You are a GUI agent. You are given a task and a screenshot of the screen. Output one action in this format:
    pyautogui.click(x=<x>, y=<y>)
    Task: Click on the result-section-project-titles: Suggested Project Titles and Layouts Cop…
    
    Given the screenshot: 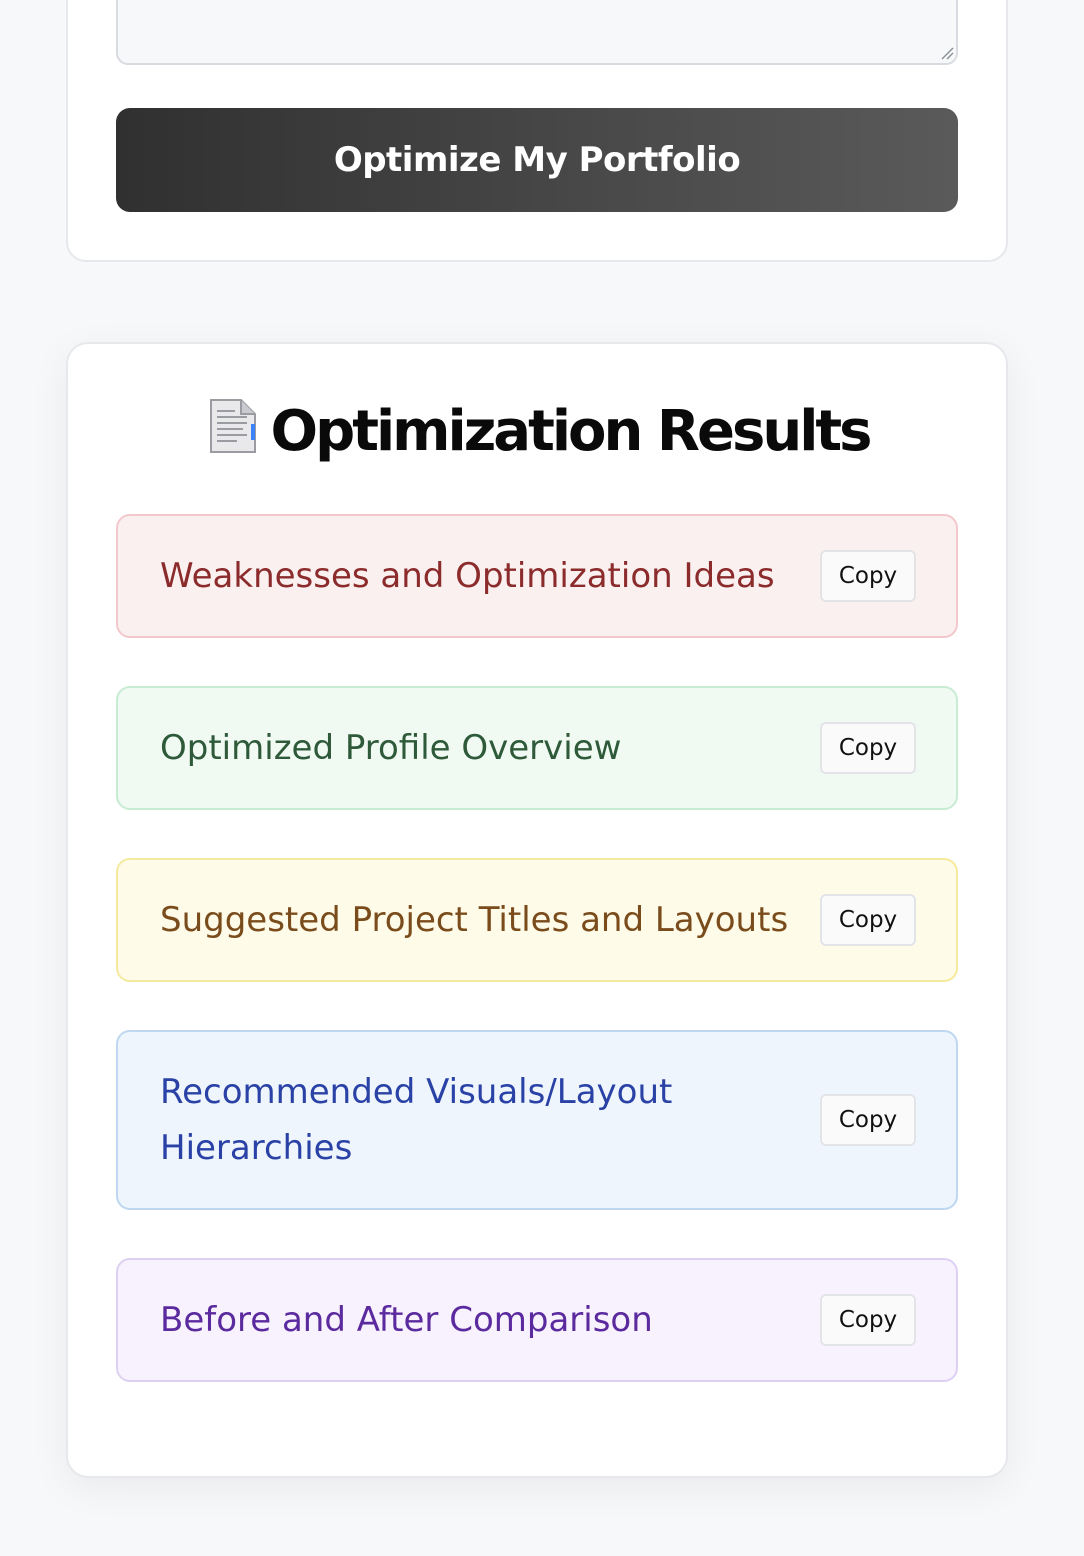 What is the action you would take?
    pyautogui.click(x=537, y=920)
    